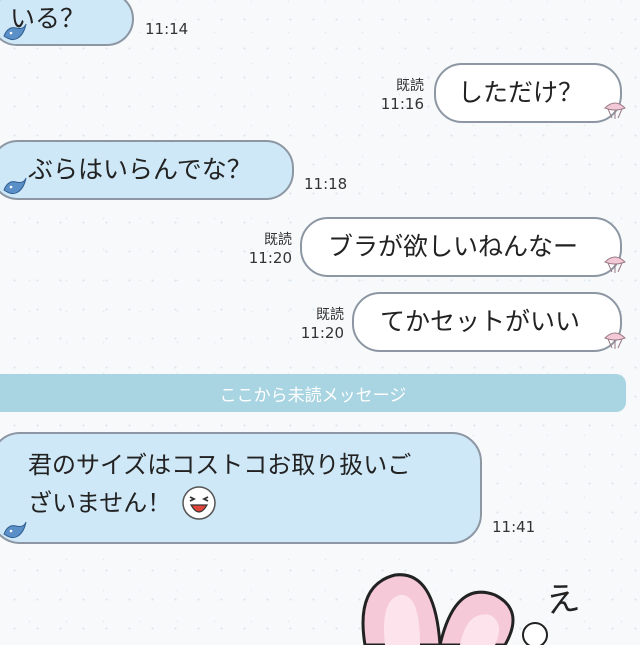 Image resolution: width=640 pixels, height=645 pixels. Describe the element at coordinates (313, 395) in the screenshot. I see `unread-divider-label: ここから未読メッセージ` at that location.